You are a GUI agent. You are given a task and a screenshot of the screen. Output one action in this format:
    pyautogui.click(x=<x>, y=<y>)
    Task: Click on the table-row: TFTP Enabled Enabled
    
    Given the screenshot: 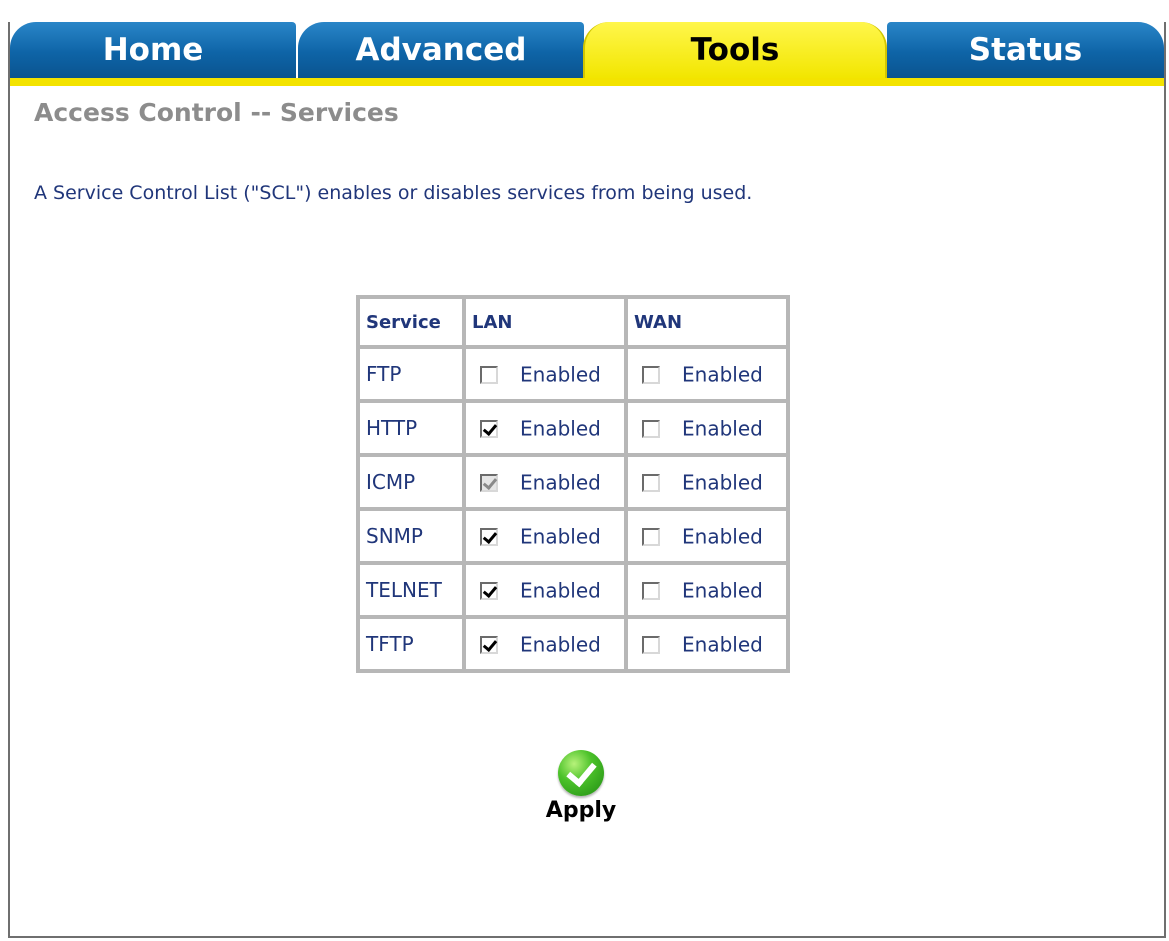 What is the action you would take?
    pyautogui.click(x=573, y=644)
    